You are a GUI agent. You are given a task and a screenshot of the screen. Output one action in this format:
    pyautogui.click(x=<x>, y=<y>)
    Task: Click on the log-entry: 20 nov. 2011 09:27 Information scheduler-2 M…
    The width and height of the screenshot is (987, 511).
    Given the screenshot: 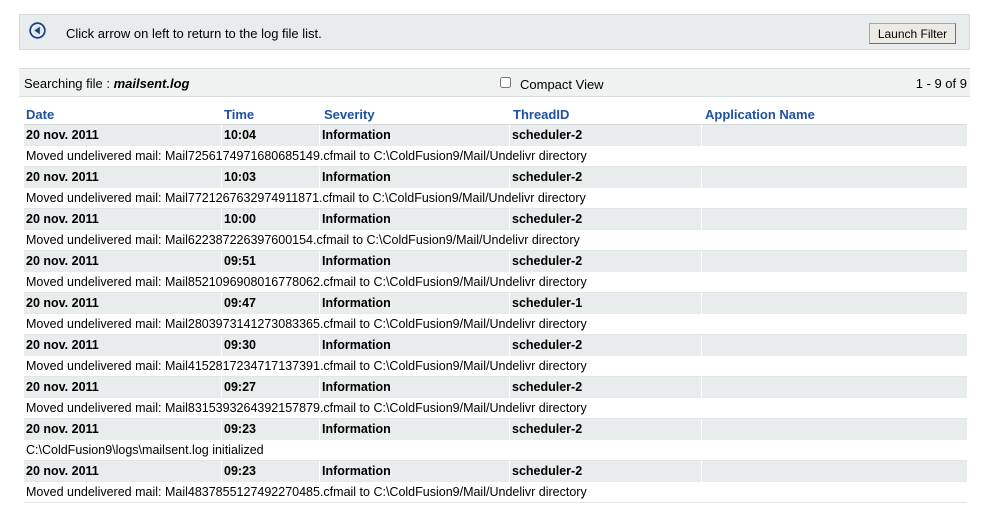 What is the action you would take?
    pyautogui.click(x=495, y=398)
    